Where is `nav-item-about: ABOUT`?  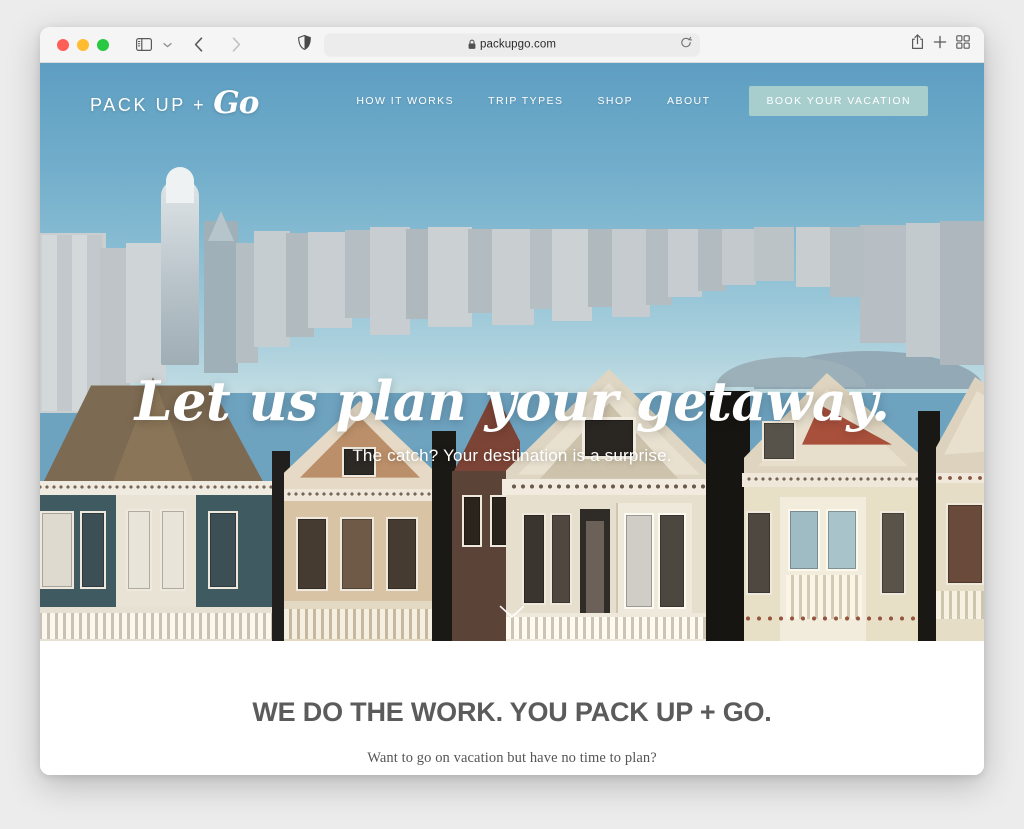 nav-item-about: ABOUT is located at coordinates (688, 101).